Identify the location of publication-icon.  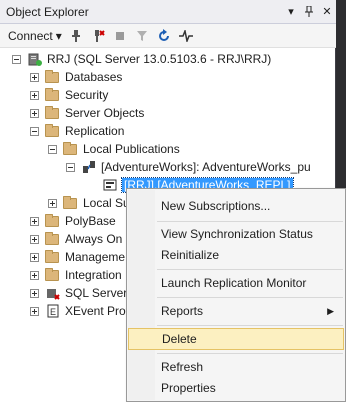
(88, 167).